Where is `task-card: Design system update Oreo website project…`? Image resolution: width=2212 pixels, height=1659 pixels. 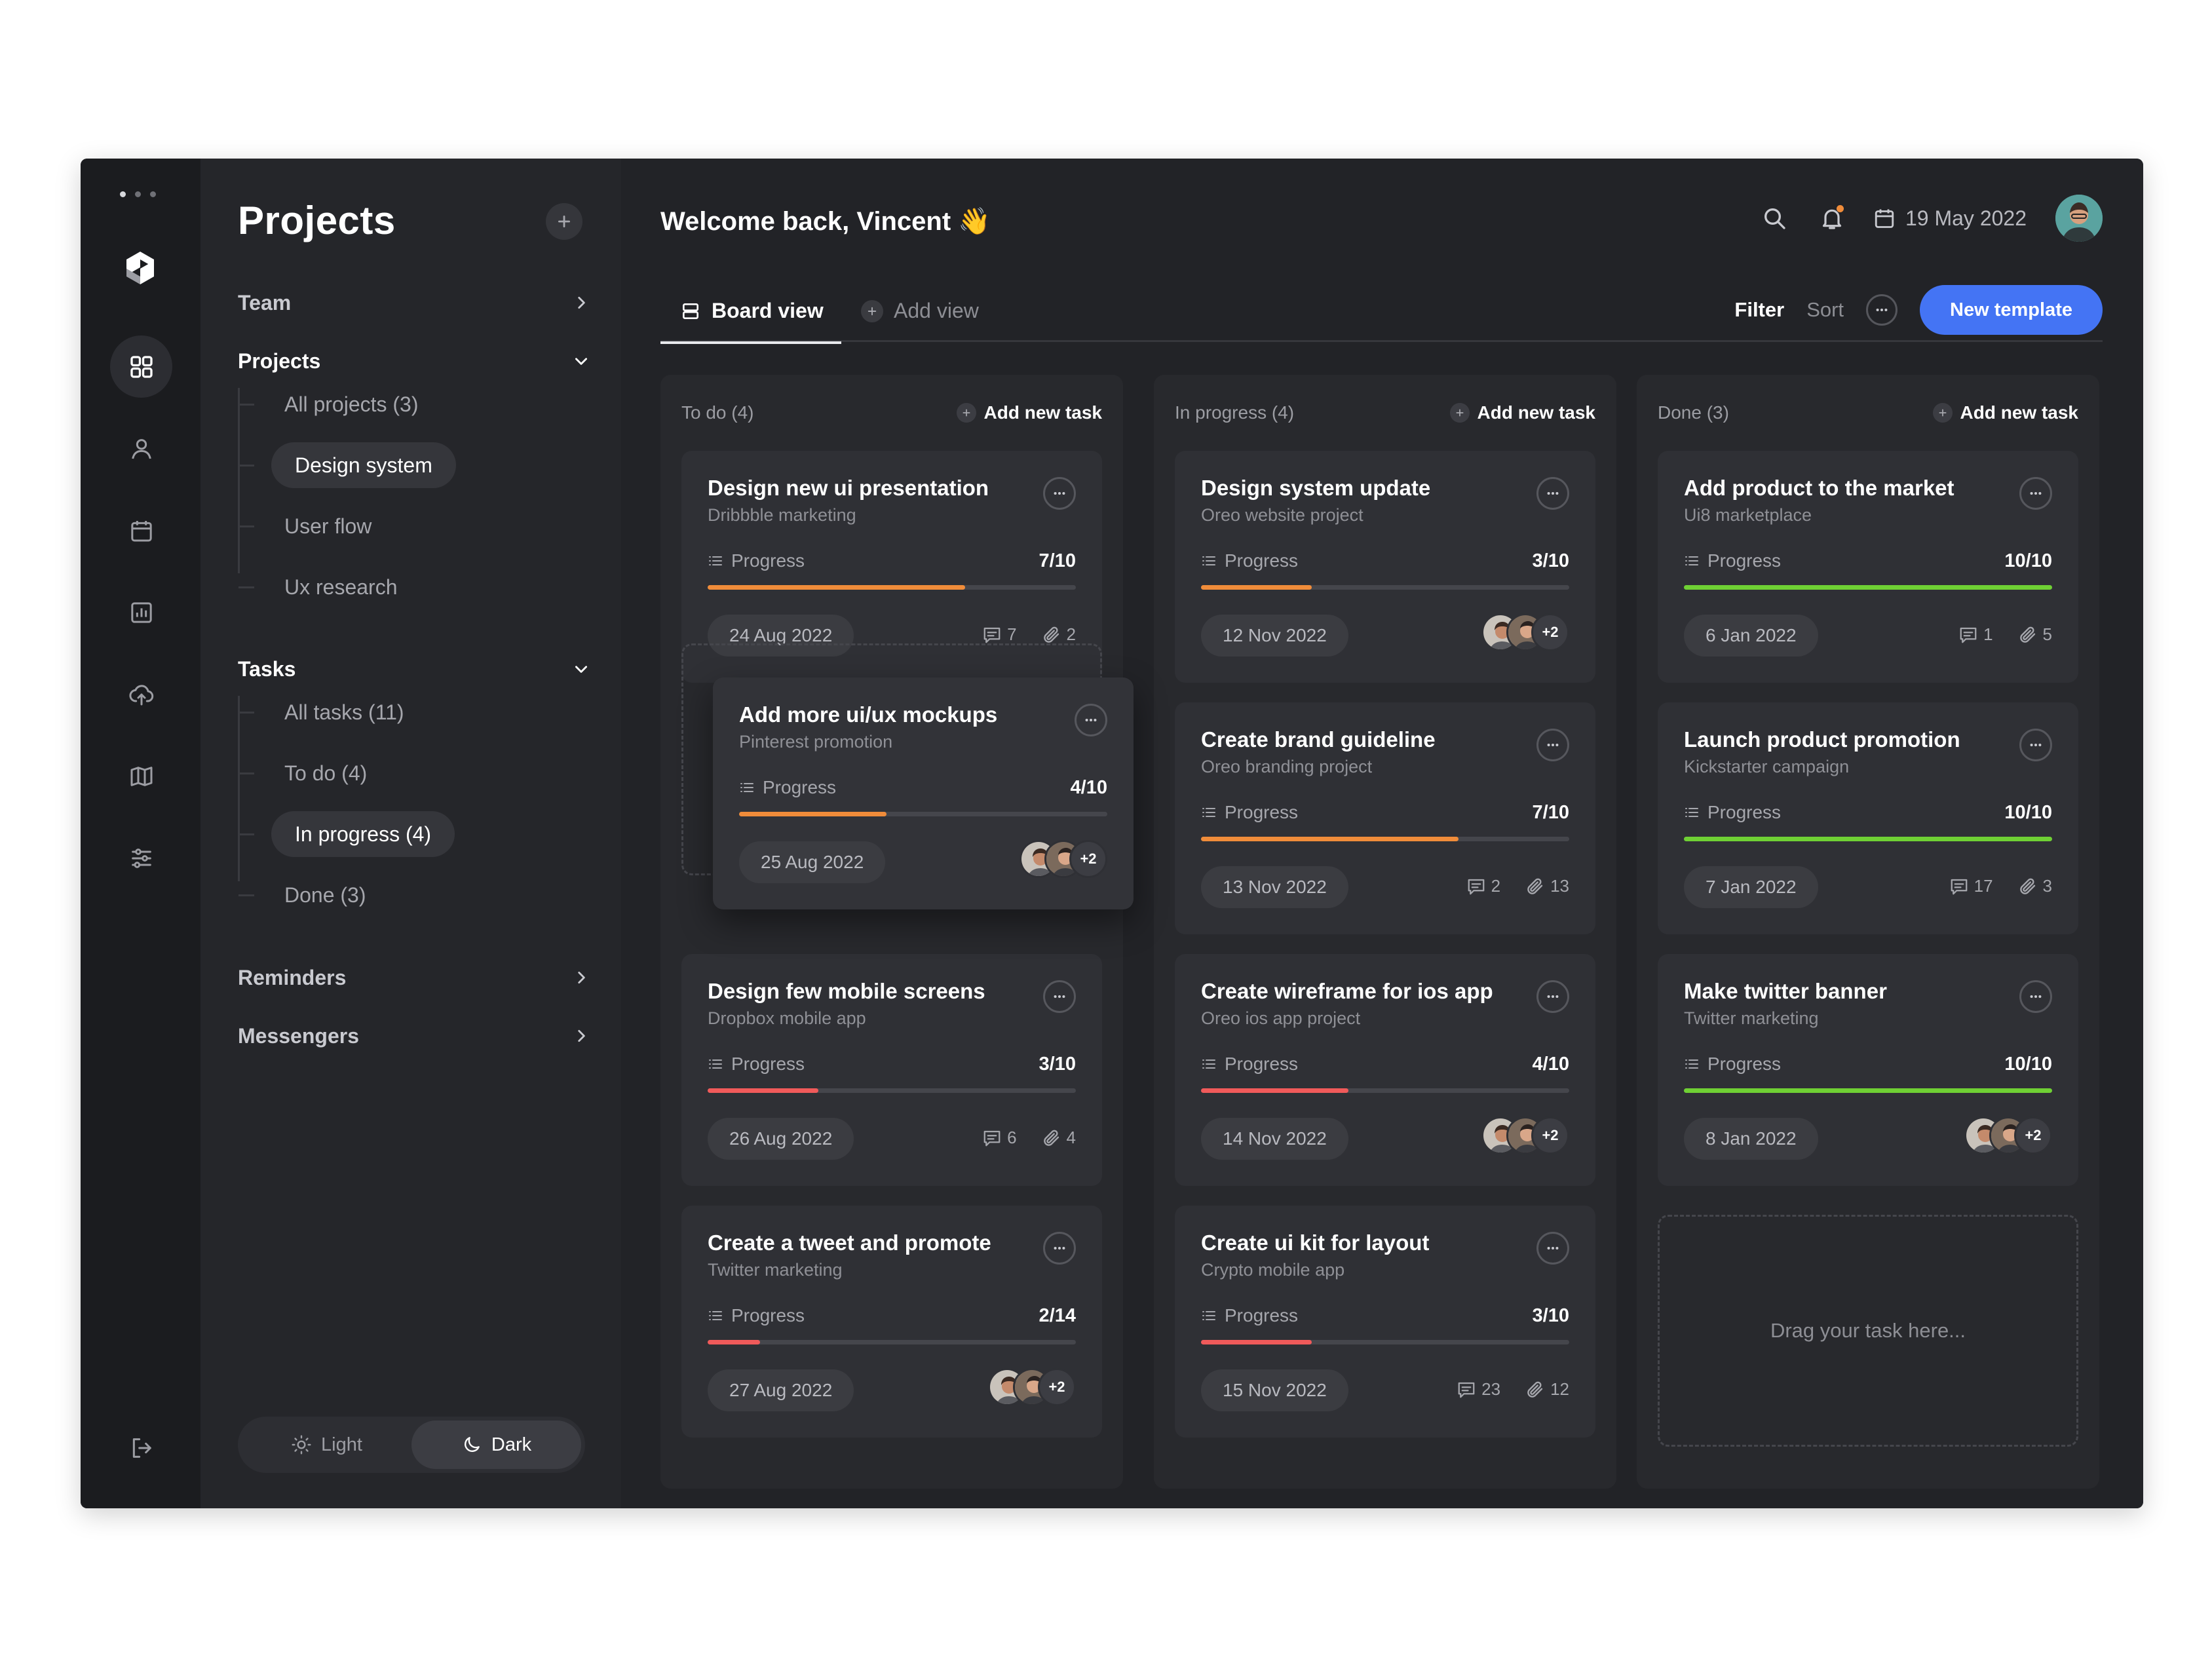 task-card: Design system update Oreo website project… is located at coordinates (1385, 567).